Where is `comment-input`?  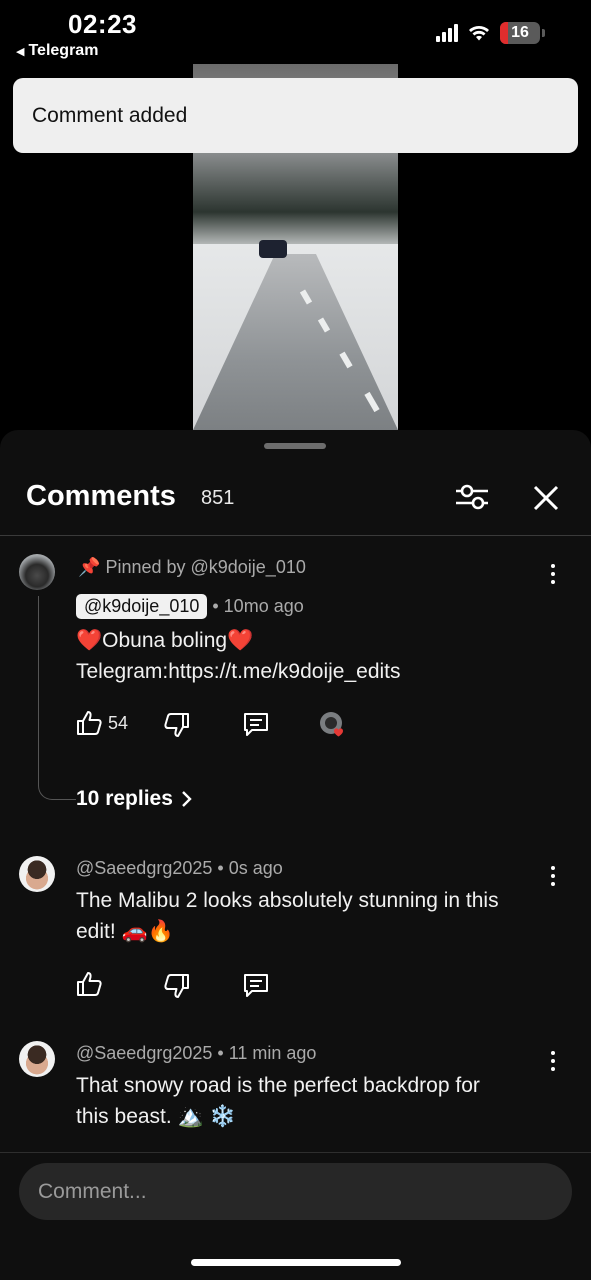 comment-input is located at coordinates (295, 1191).